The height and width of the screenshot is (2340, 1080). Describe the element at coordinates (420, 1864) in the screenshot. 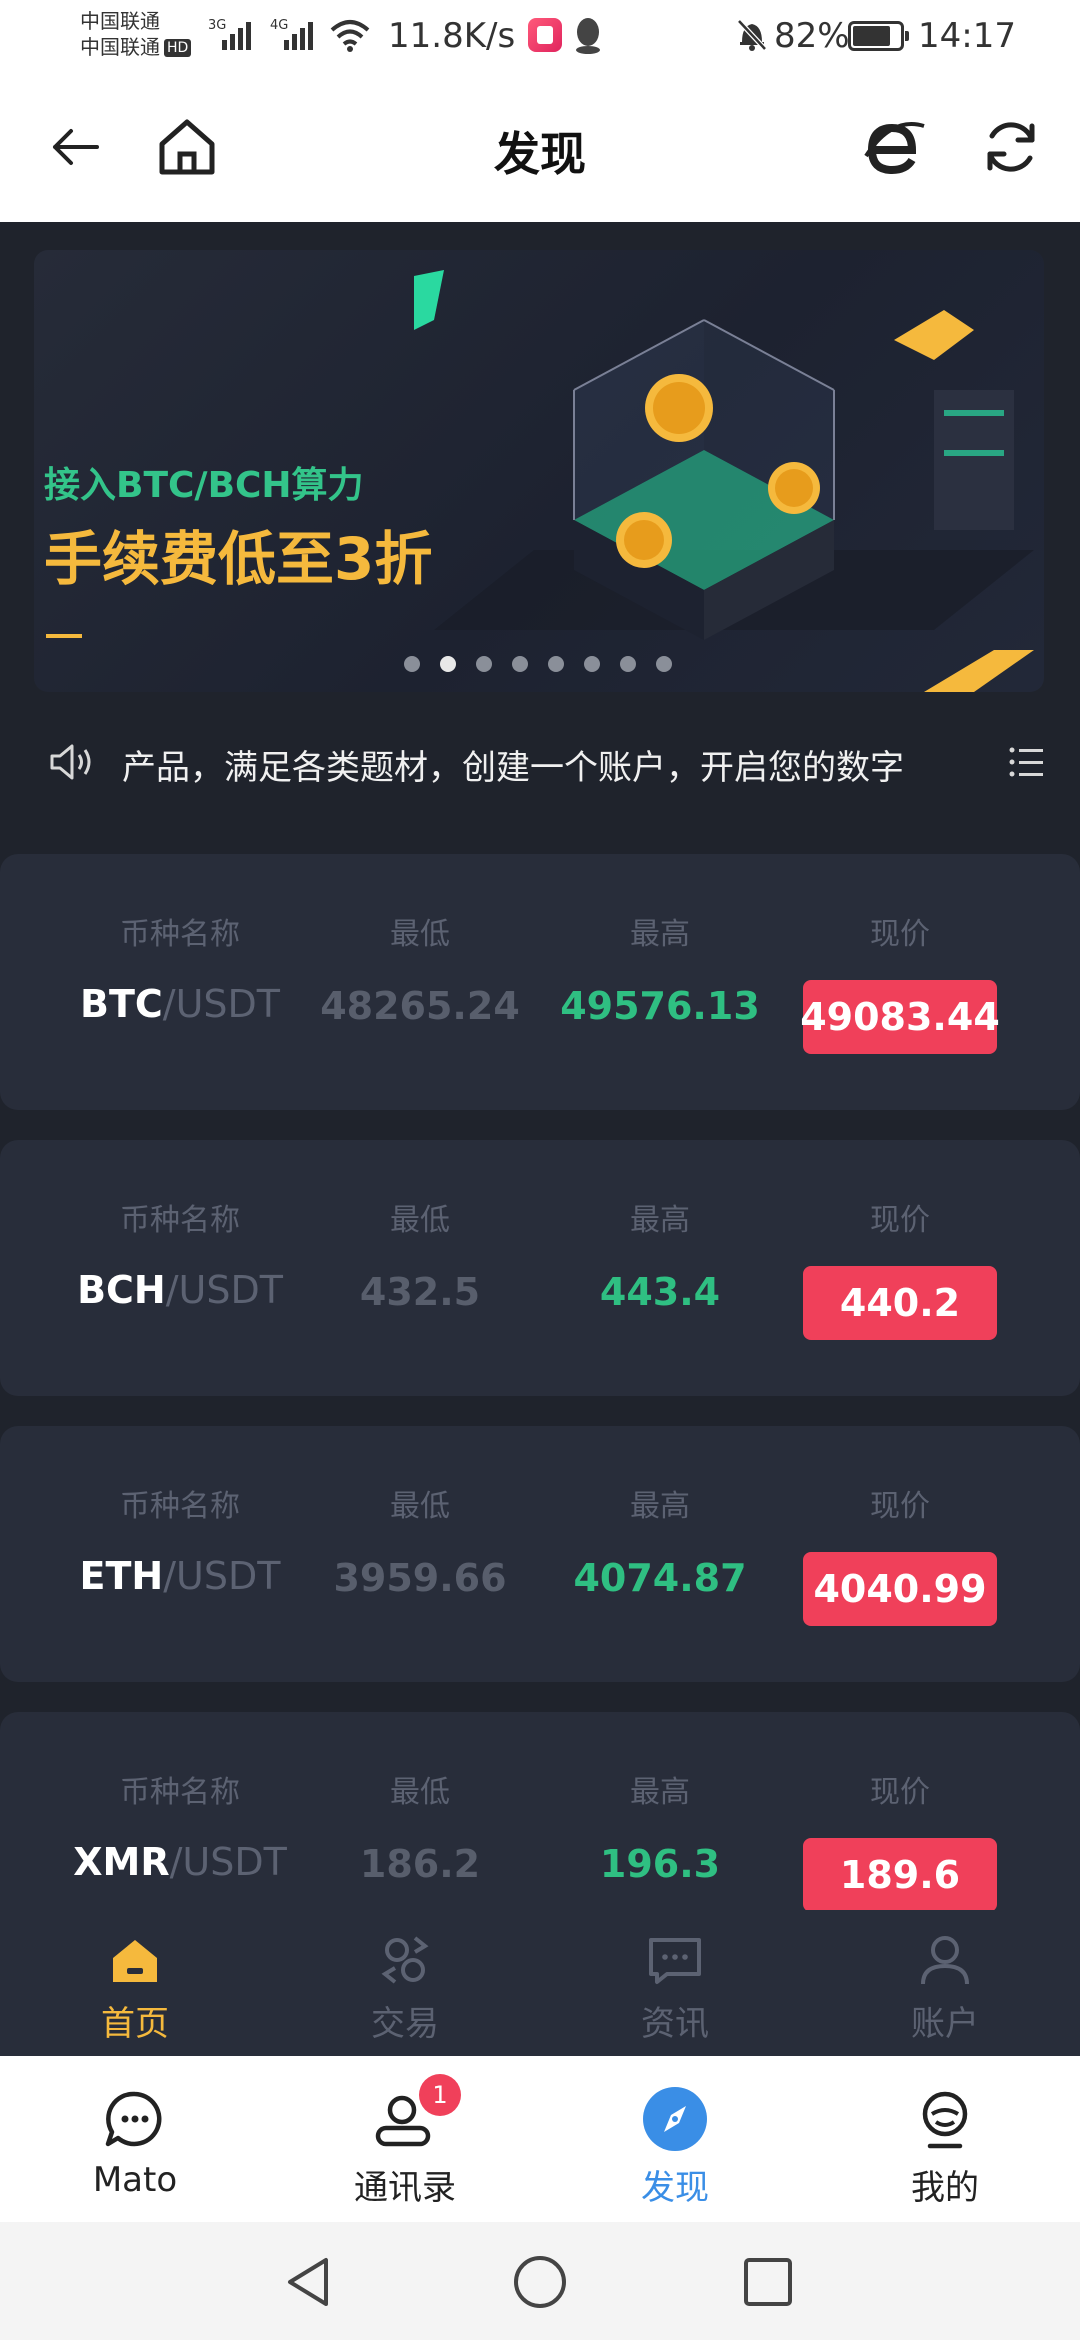

I see `low-price: 186.2` at that location.